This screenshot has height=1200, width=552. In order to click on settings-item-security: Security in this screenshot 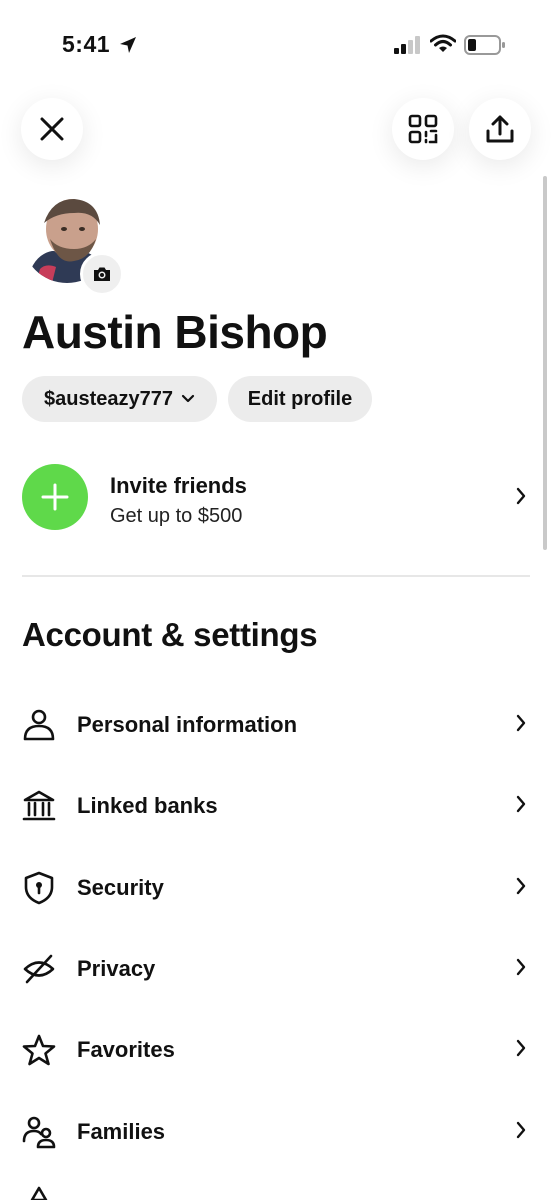, I will do `click(276, 887)`.